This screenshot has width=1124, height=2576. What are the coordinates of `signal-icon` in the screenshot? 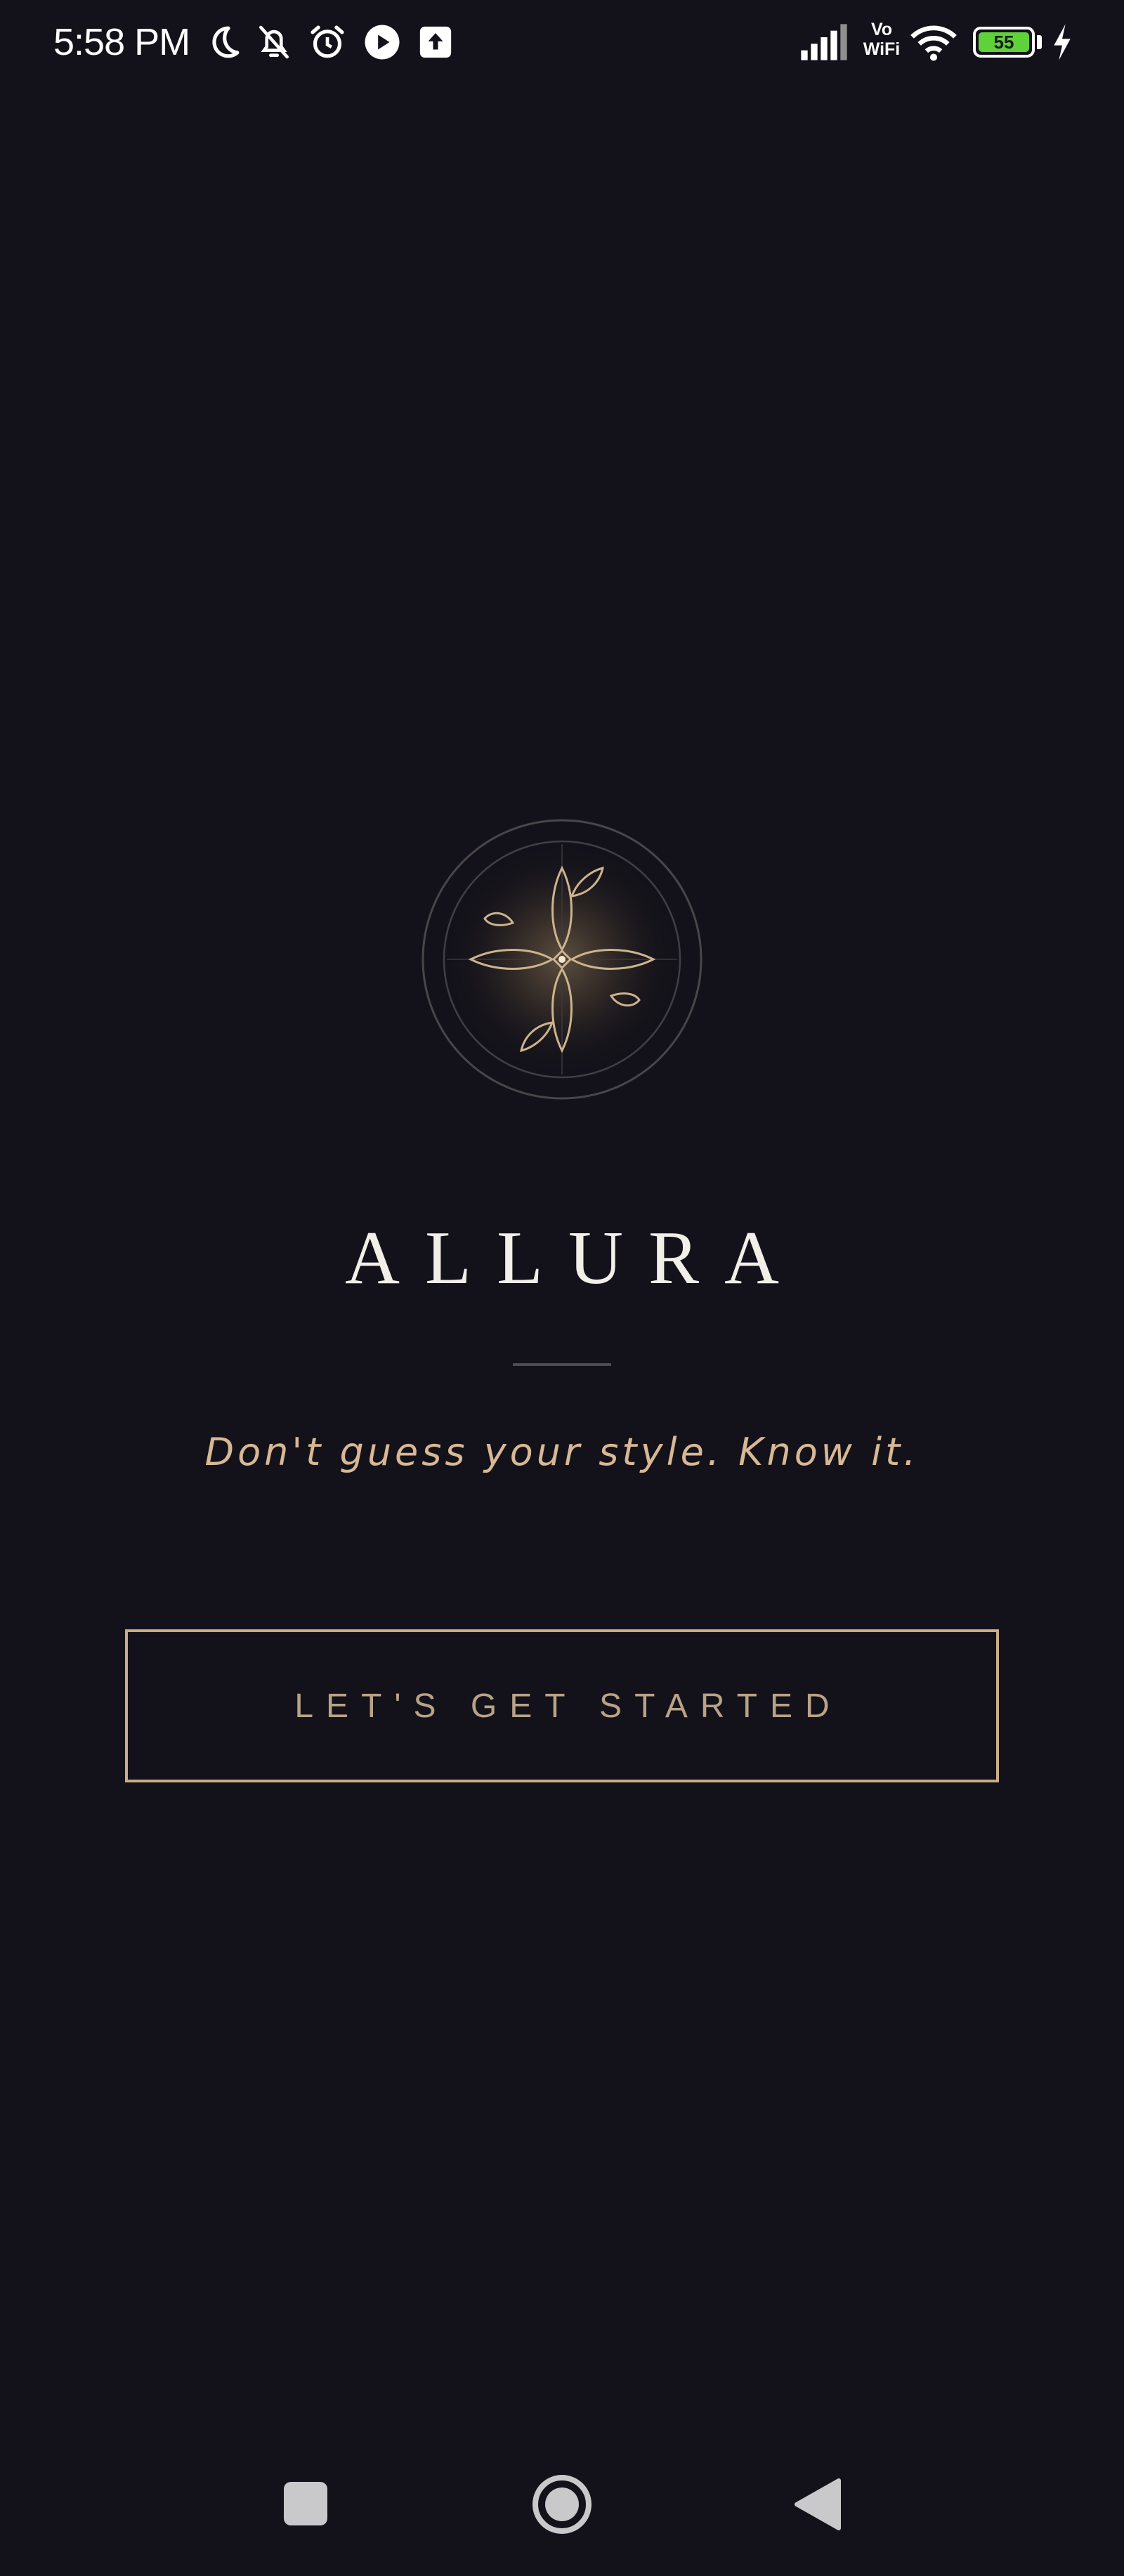 It's located at (824, 42).